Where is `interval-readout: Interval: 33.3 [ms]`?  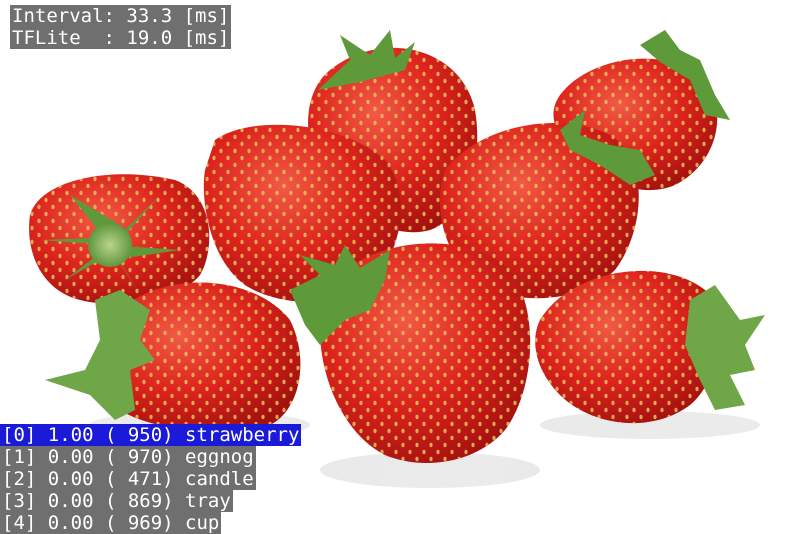 interval-readout: Interval: 33.3 [ms] is located at coordinates (121, 16).